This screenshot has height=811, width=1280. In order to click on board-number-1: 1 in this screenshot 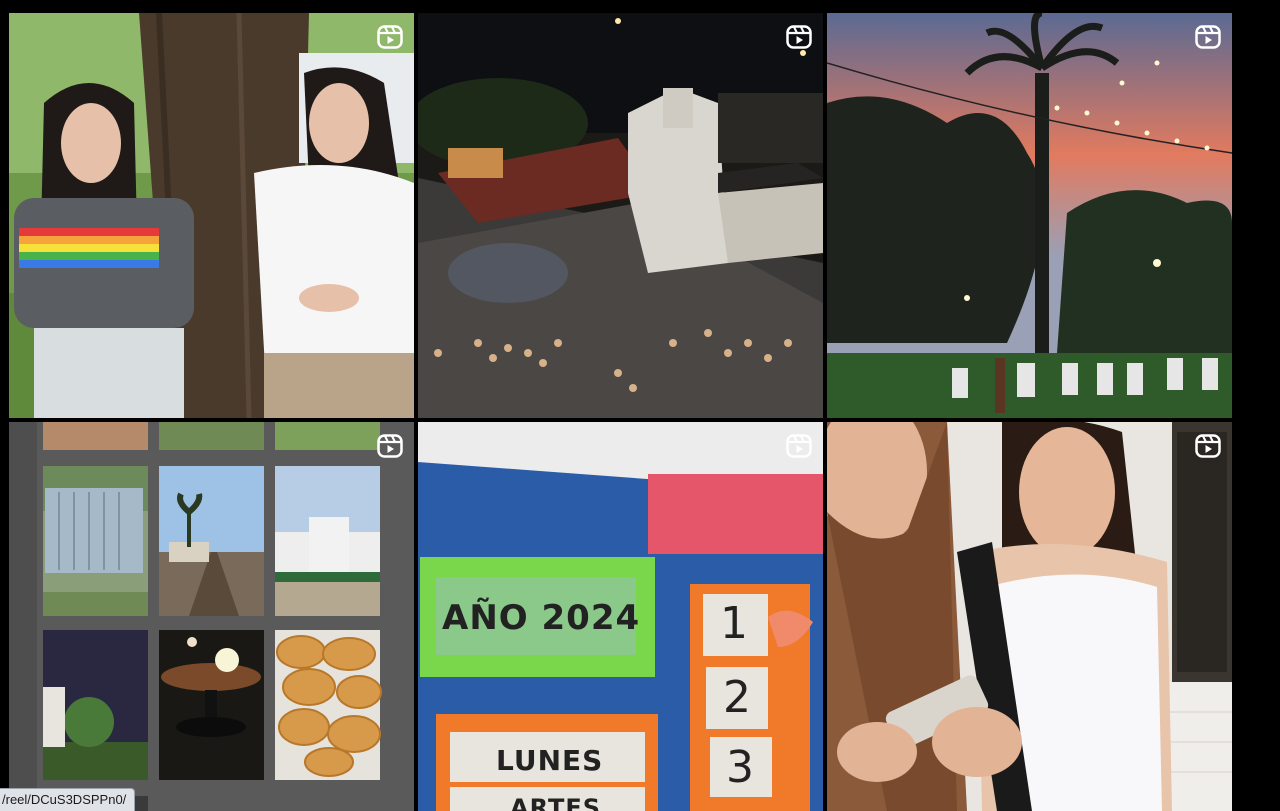, I will do `click(734, 623)`.